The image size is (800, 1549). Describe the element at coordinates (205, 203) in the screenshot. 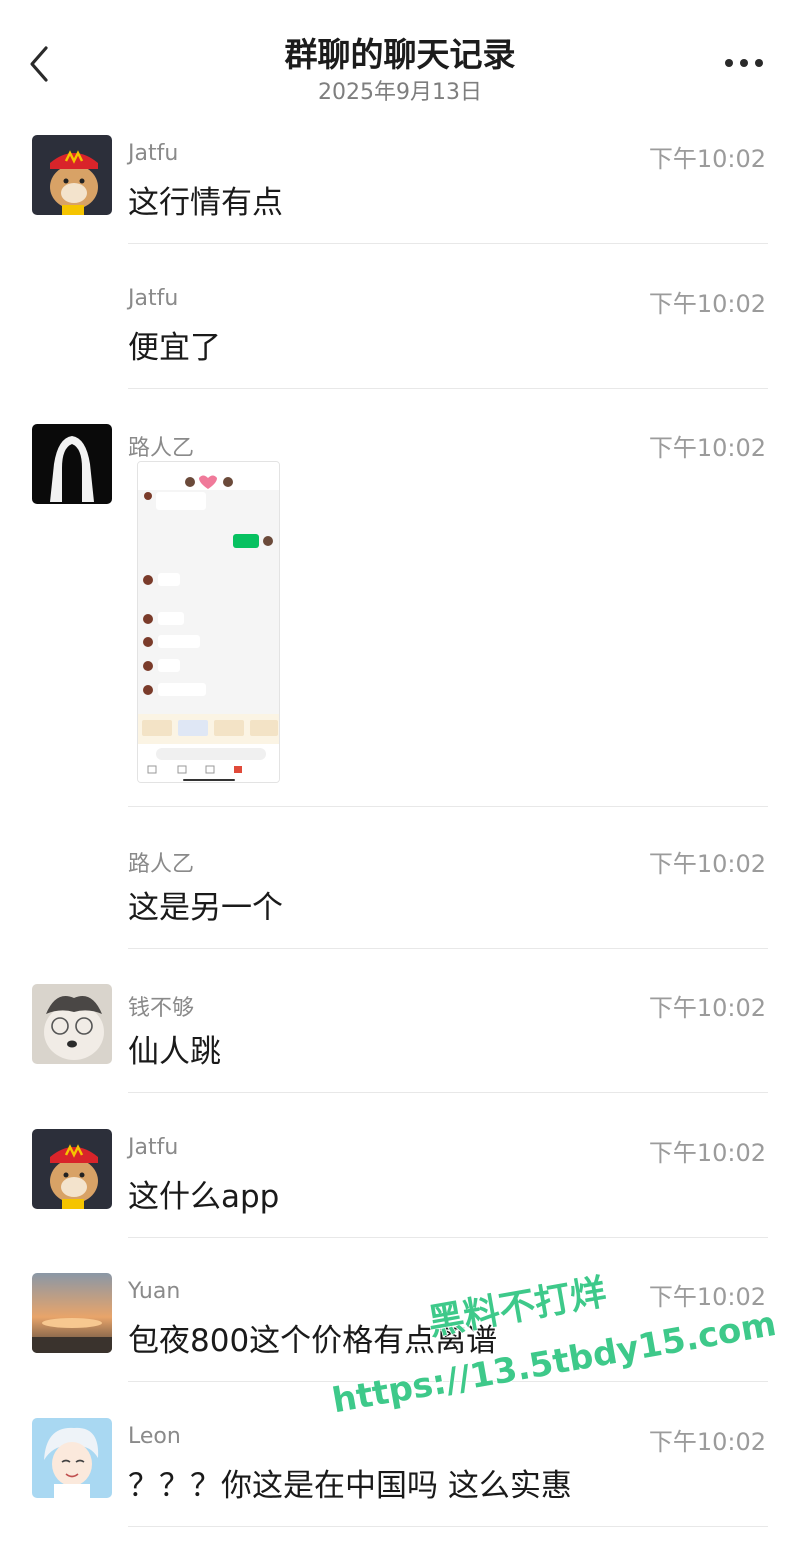

I see `message-text: 这行情有点` at that location.